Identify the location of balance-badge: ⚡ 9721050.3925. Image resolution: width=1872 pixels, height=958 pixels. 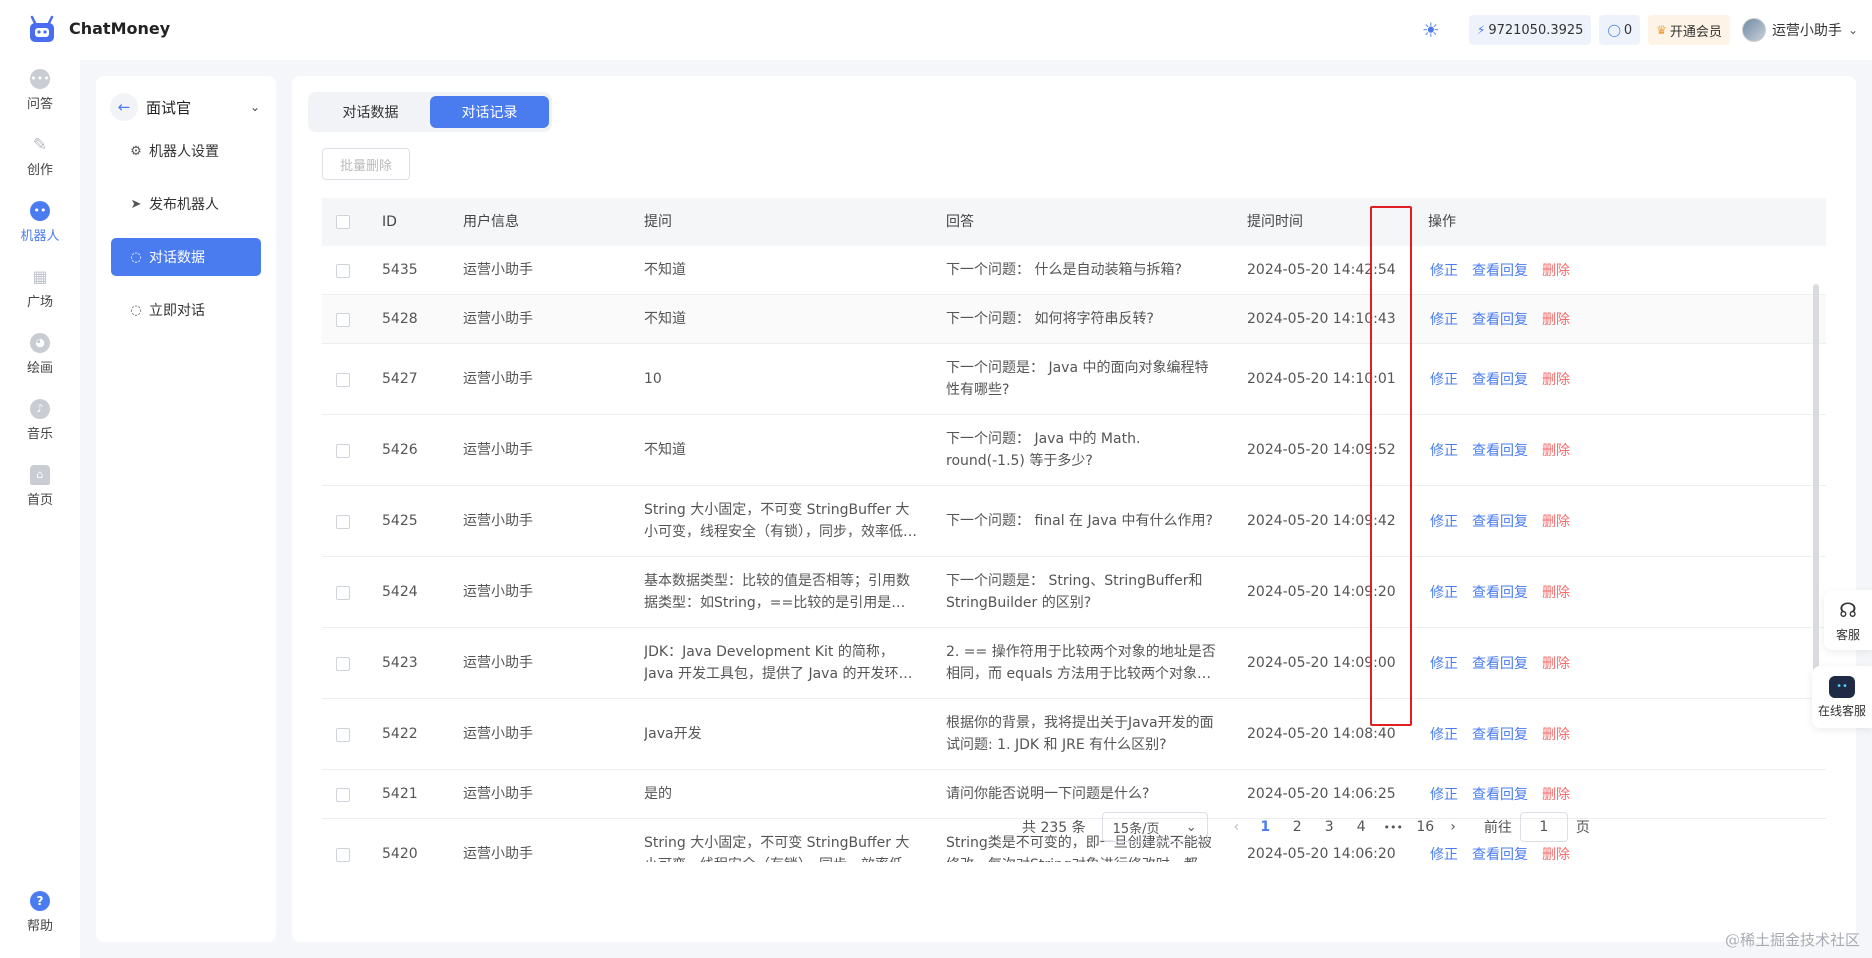
(1530, 30).